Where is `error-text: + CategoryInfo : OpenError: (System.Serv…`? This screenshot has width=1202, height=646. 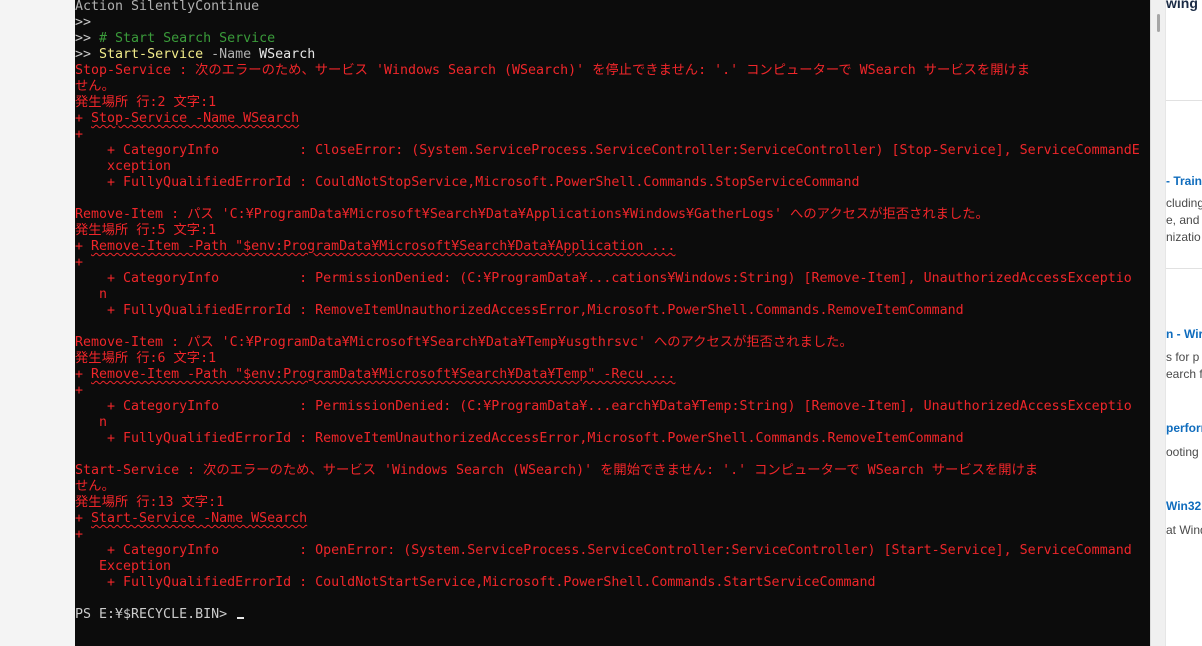
error-text: + CategoryInfo : OpenError: (System.Serv… is located at coordinates (603, 550).